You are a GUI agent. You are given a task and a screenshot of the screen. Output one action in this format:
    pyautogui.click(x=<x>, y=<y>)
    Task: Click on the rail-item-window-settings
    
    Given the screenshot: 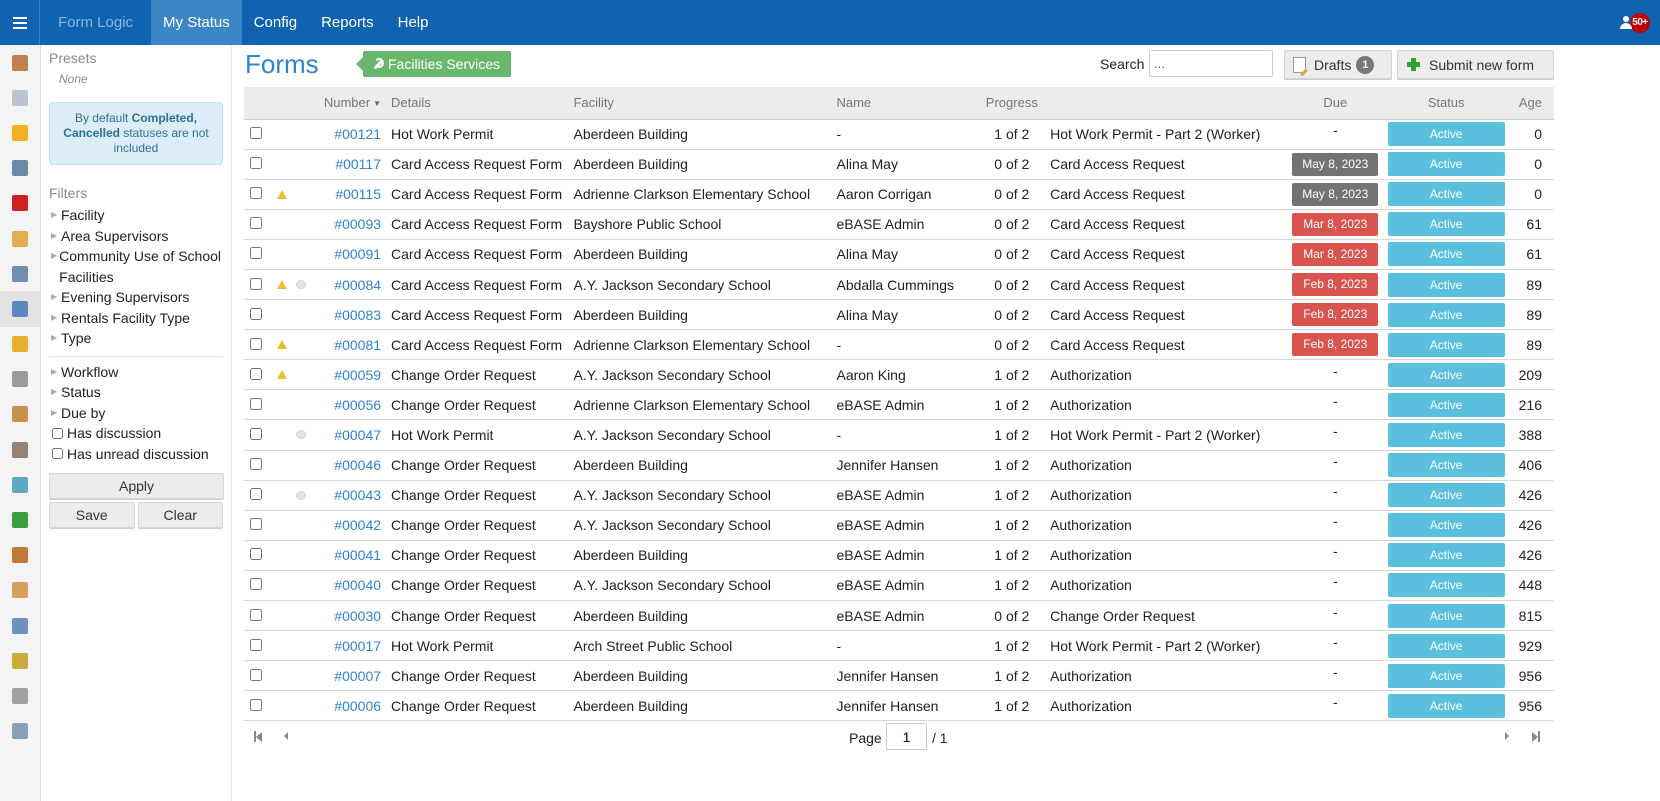 What is the action you would take?
    pyautogui.click(x=20, y=309)
    